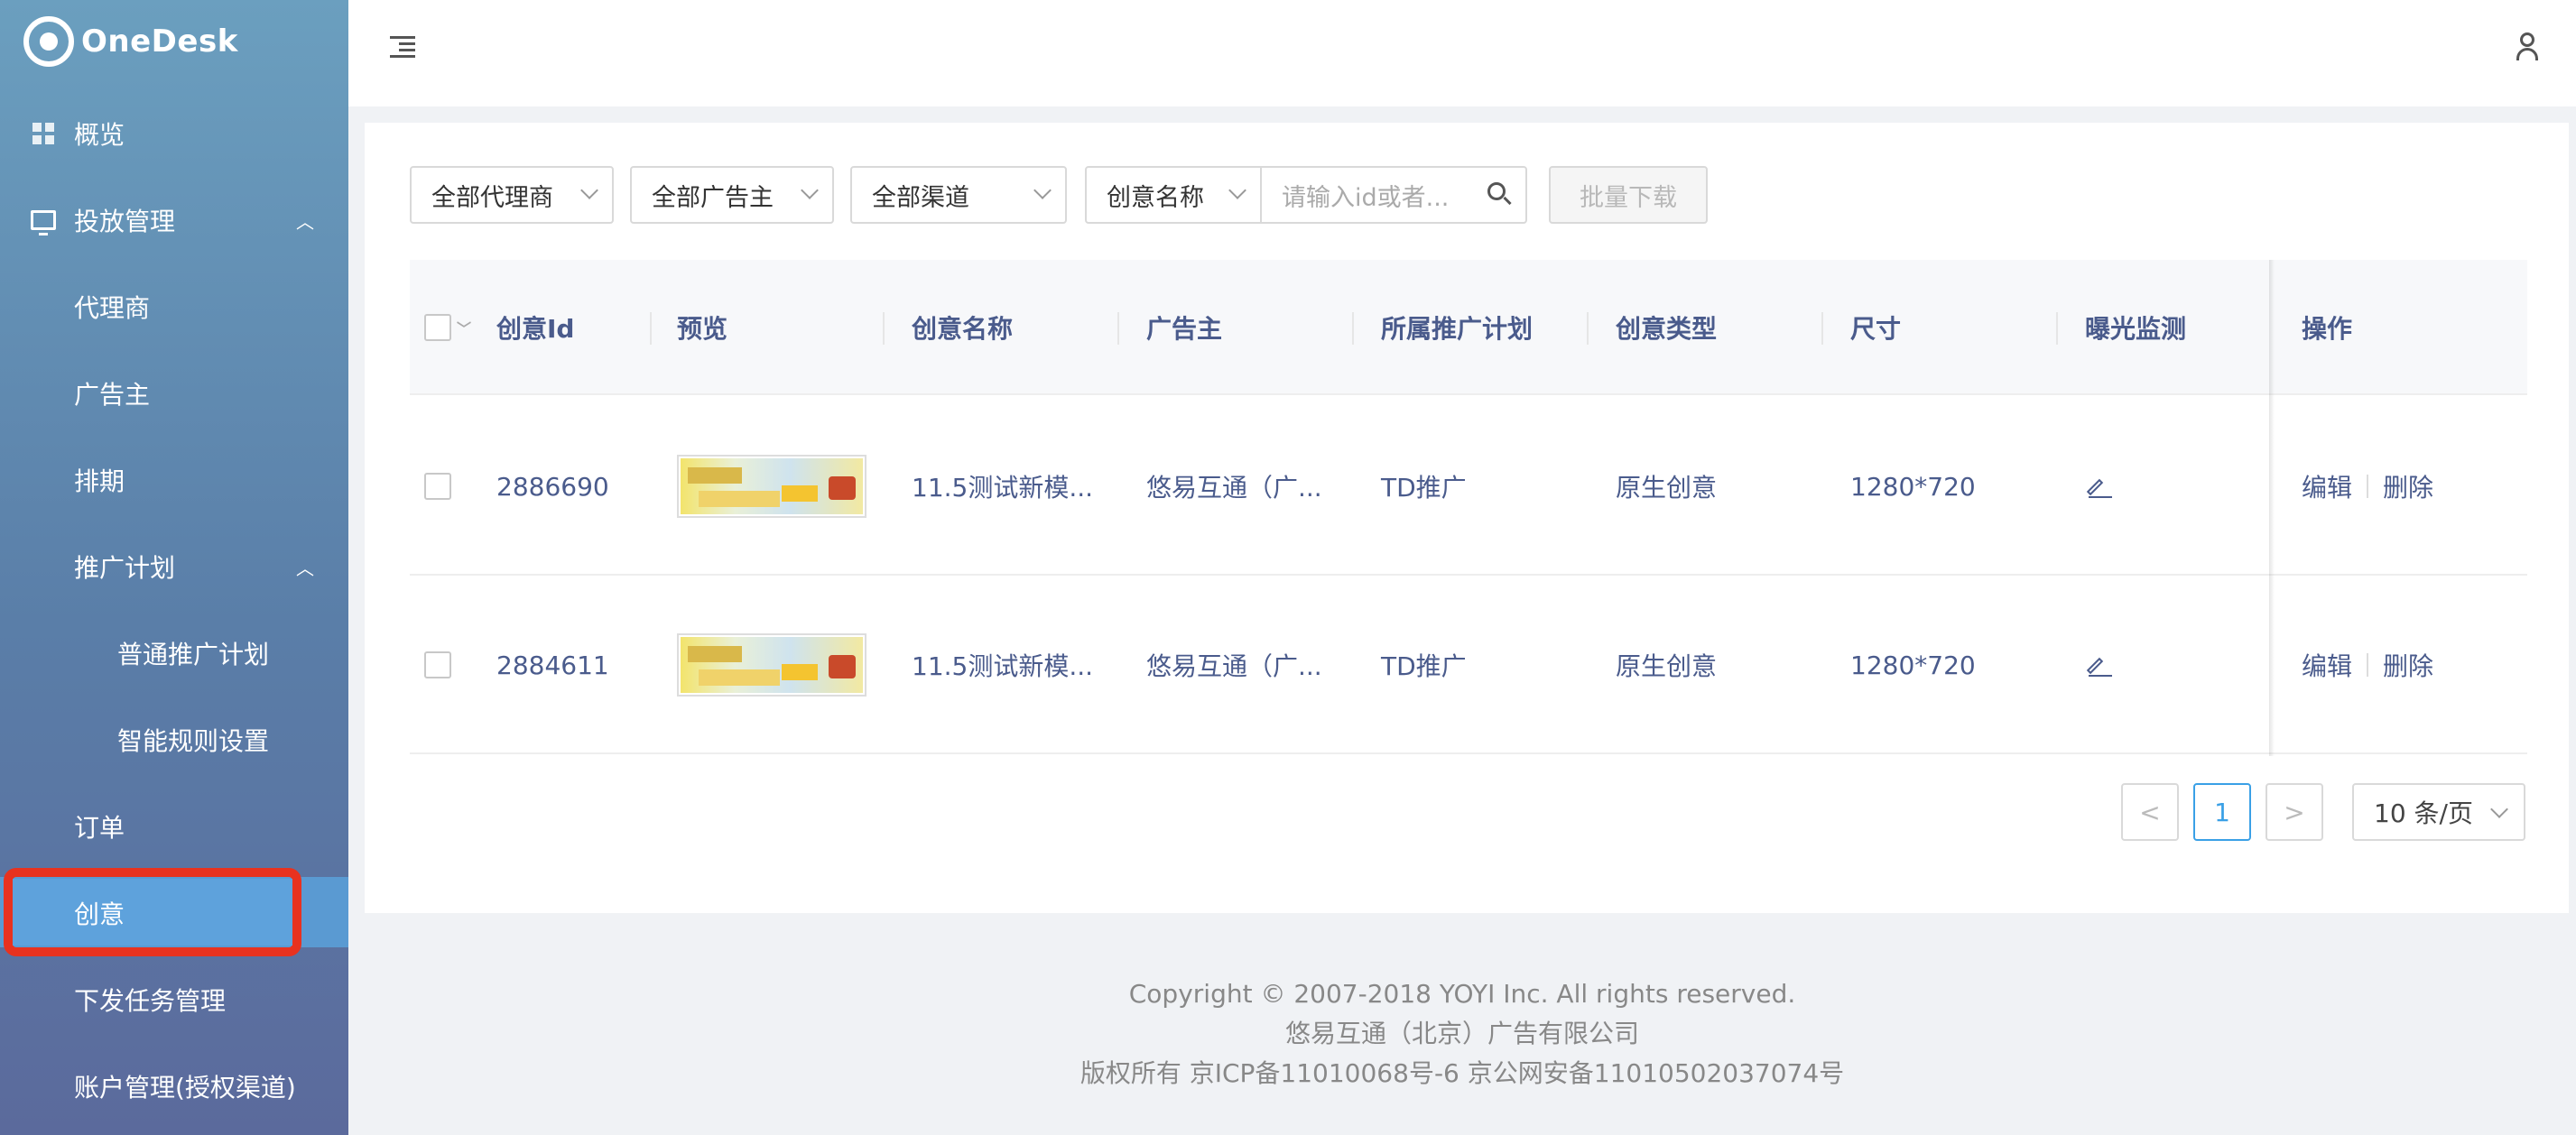 This screenshot has width=2576, height=1135. What do you see at coordinates (1457, 329) in the screenshot?
I see `column-header-plan: 所属推广计划` at bounding box center [1457, 329].